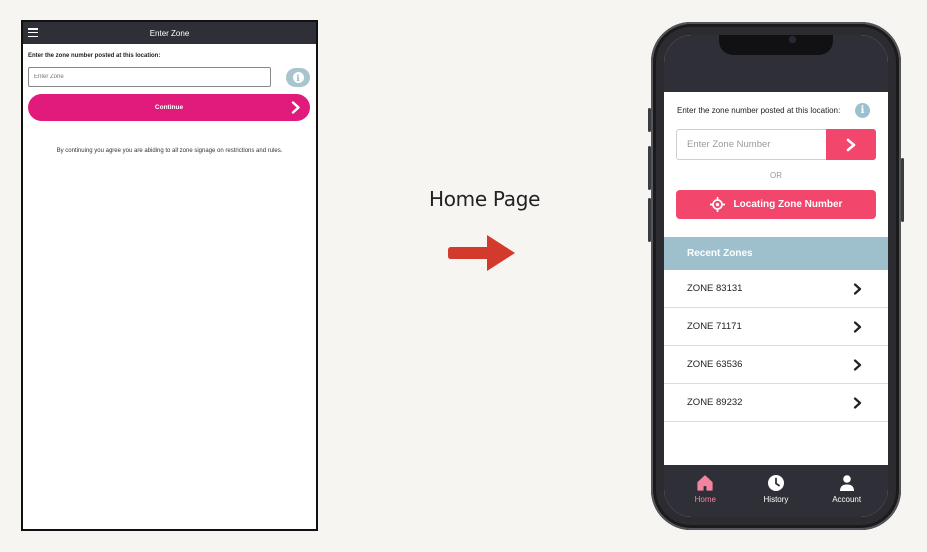 The image size is (927, 552). I want to click on locate-zone-button: Locating Zone Number, so click(776, 204).